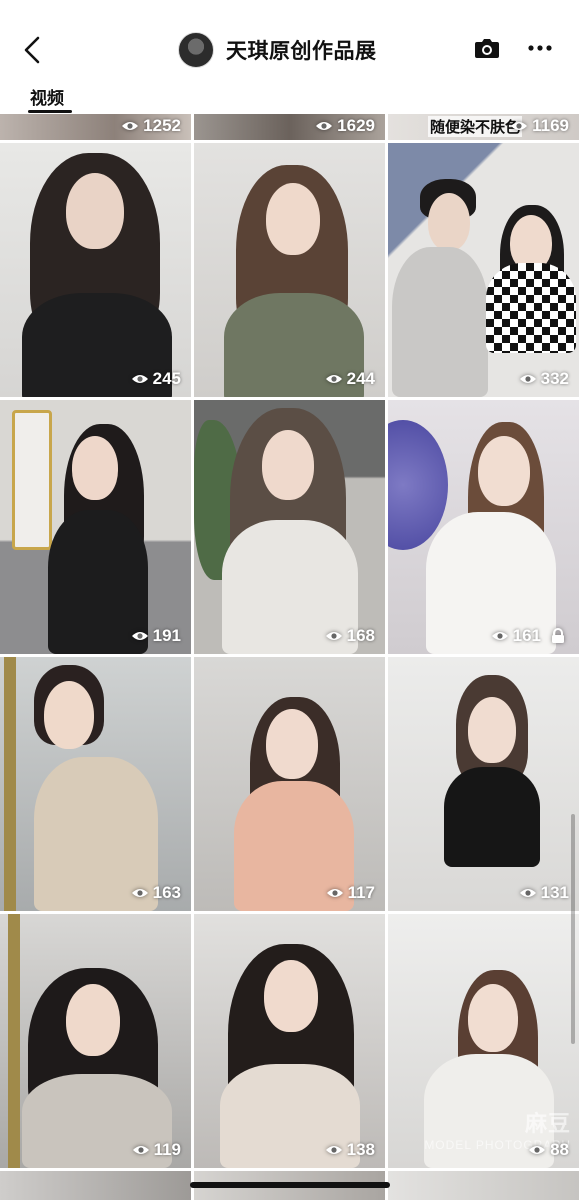 This screenshot has width=579, height=1200. I want to click on view-count: 88, so click(548, 1150).